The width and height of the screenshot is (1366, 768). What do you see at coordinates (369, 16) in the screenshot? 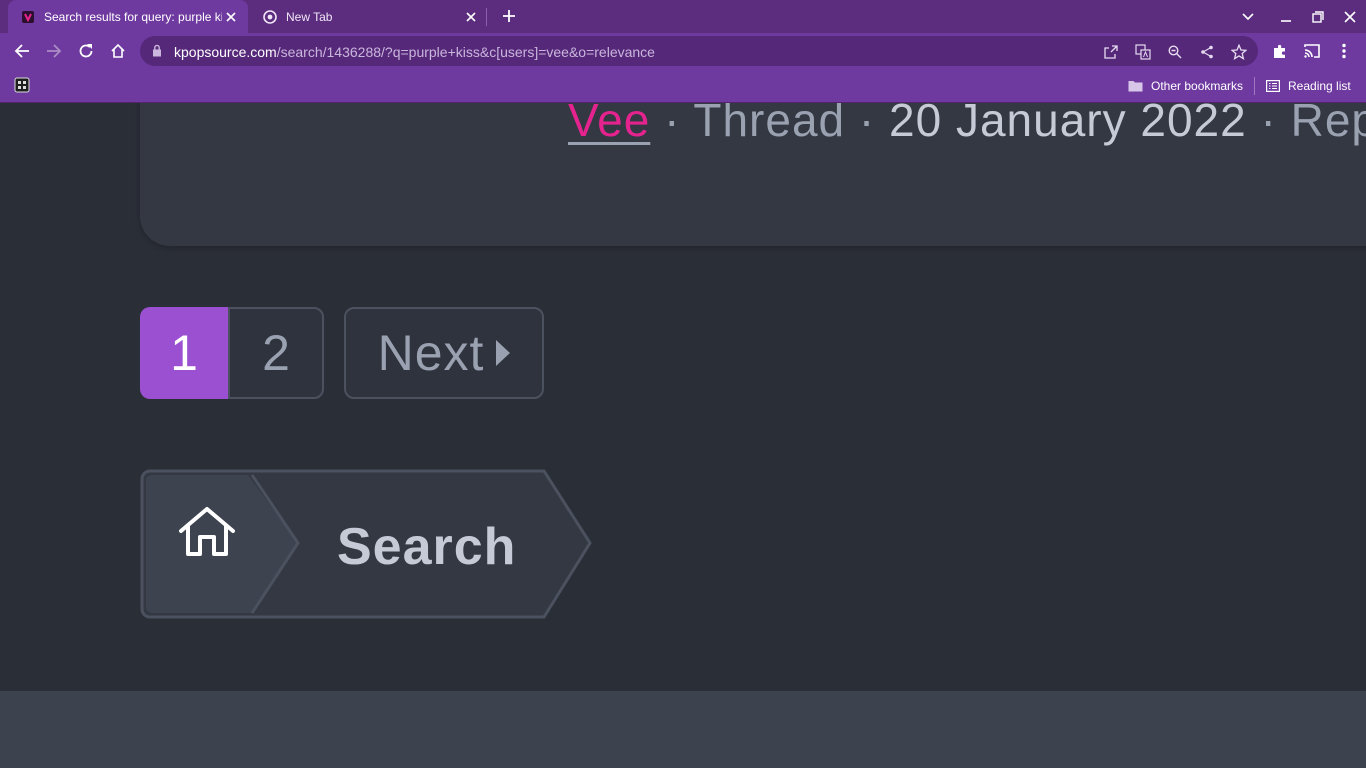
I see `tab-new-tab: New Tab` at bounding box center [369, 16].